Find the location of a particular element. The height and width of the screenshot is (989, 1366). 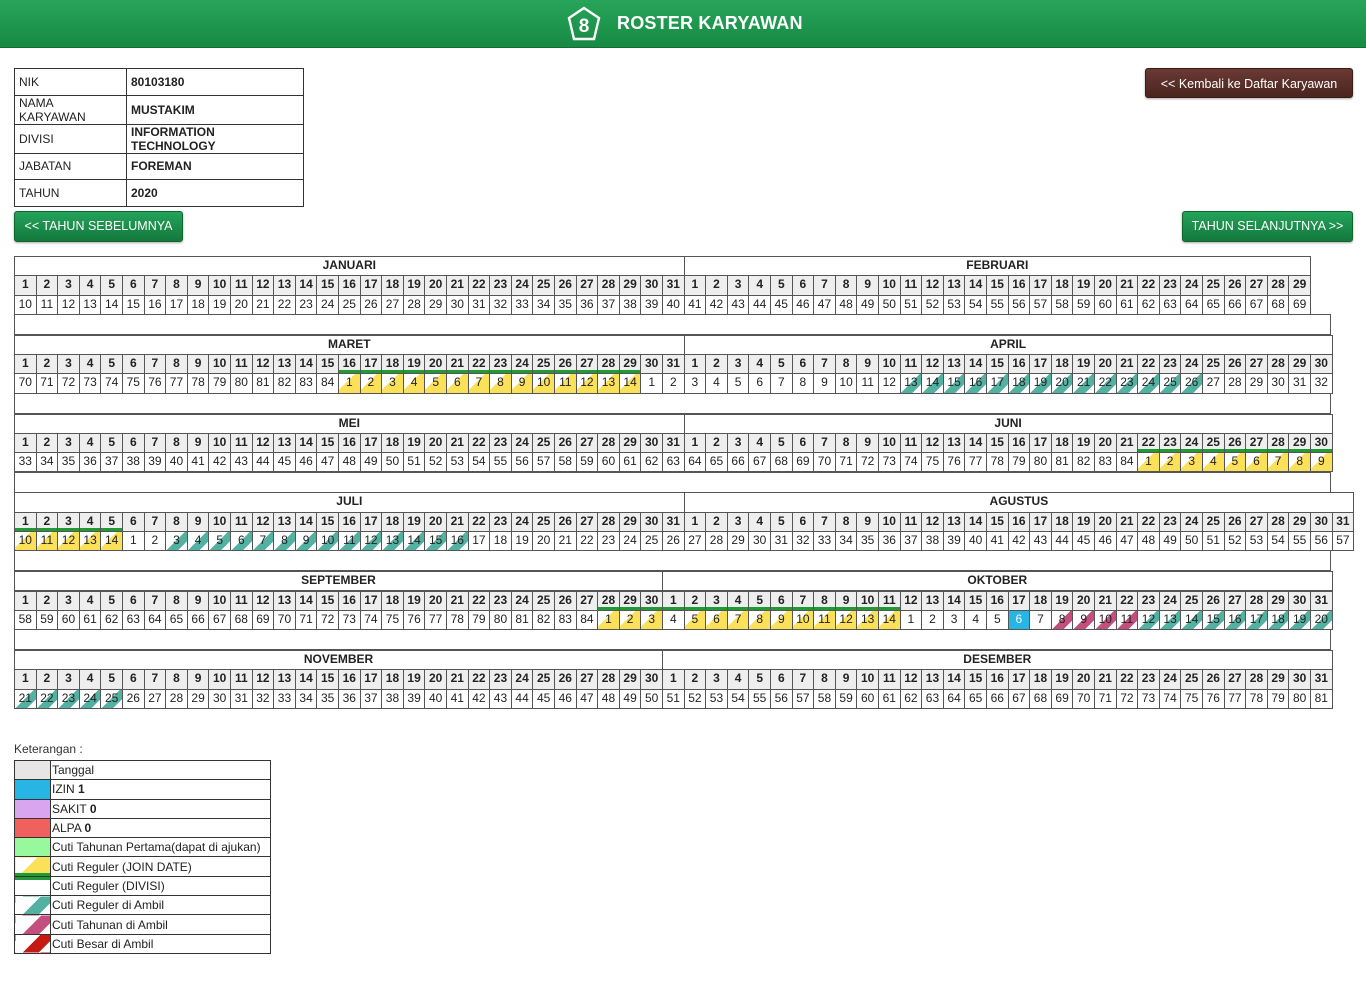

roster-counter-cell: 25 is located at coordinates (349, 304).